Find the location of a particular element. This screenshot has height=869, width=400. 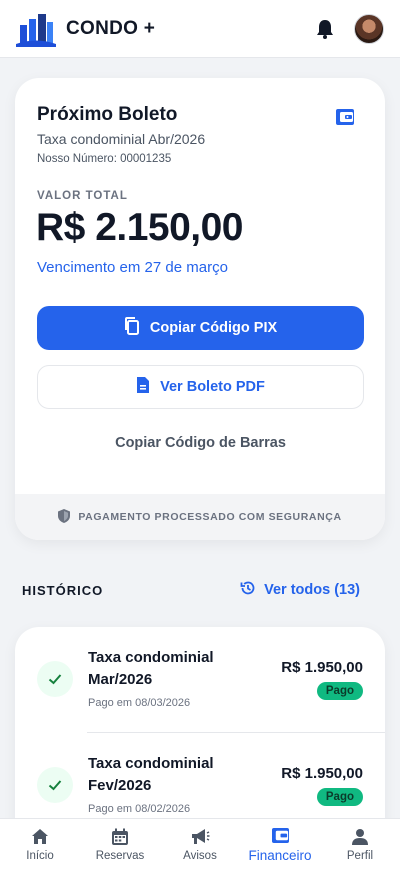

copy-pix-label: Copiar Código PIX is located at coordinates (213, 328).